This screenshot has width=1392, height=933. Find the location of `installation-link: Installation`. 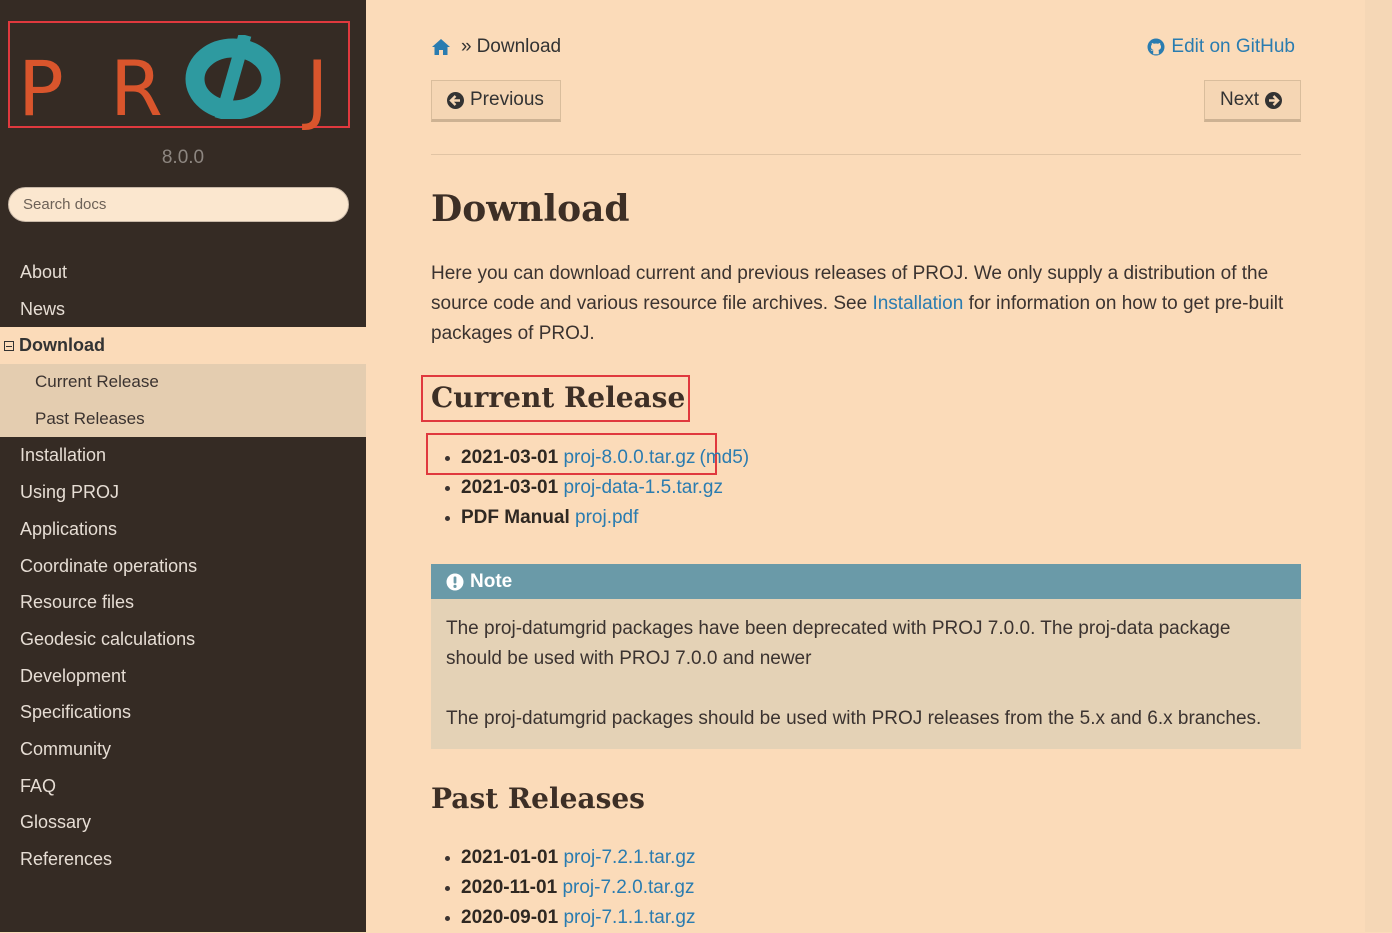

installation-link: Installation is located at coordinates (917, 303).